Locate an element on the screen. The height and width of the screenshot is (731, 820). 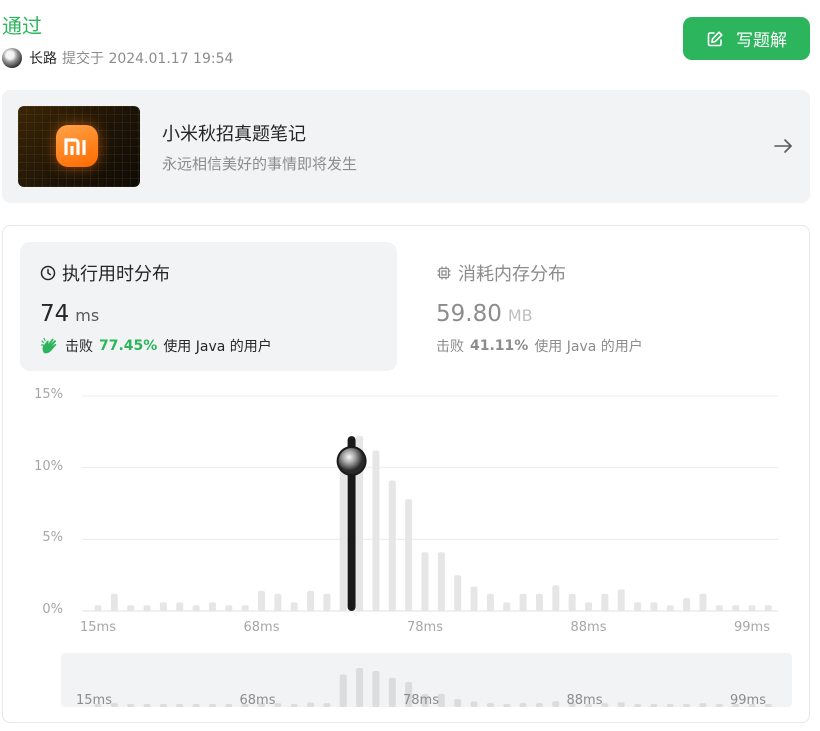
arrow-right-icon is located at coordinates (783, 146).